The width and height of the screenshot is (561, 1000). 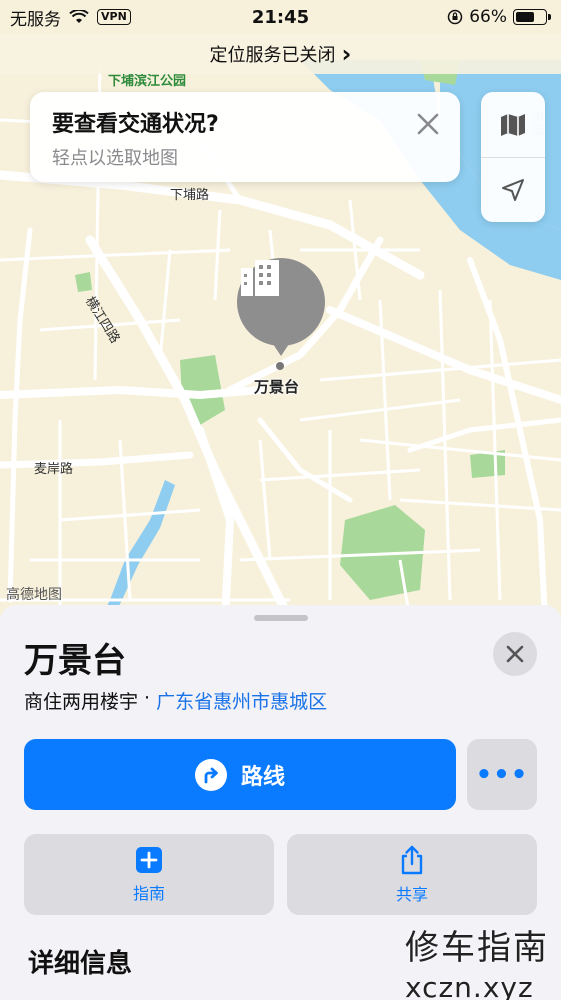 What do you see at coordinates (260, 278) in the screenshot?
I see `building-icon` at bounding box center [260, 278].